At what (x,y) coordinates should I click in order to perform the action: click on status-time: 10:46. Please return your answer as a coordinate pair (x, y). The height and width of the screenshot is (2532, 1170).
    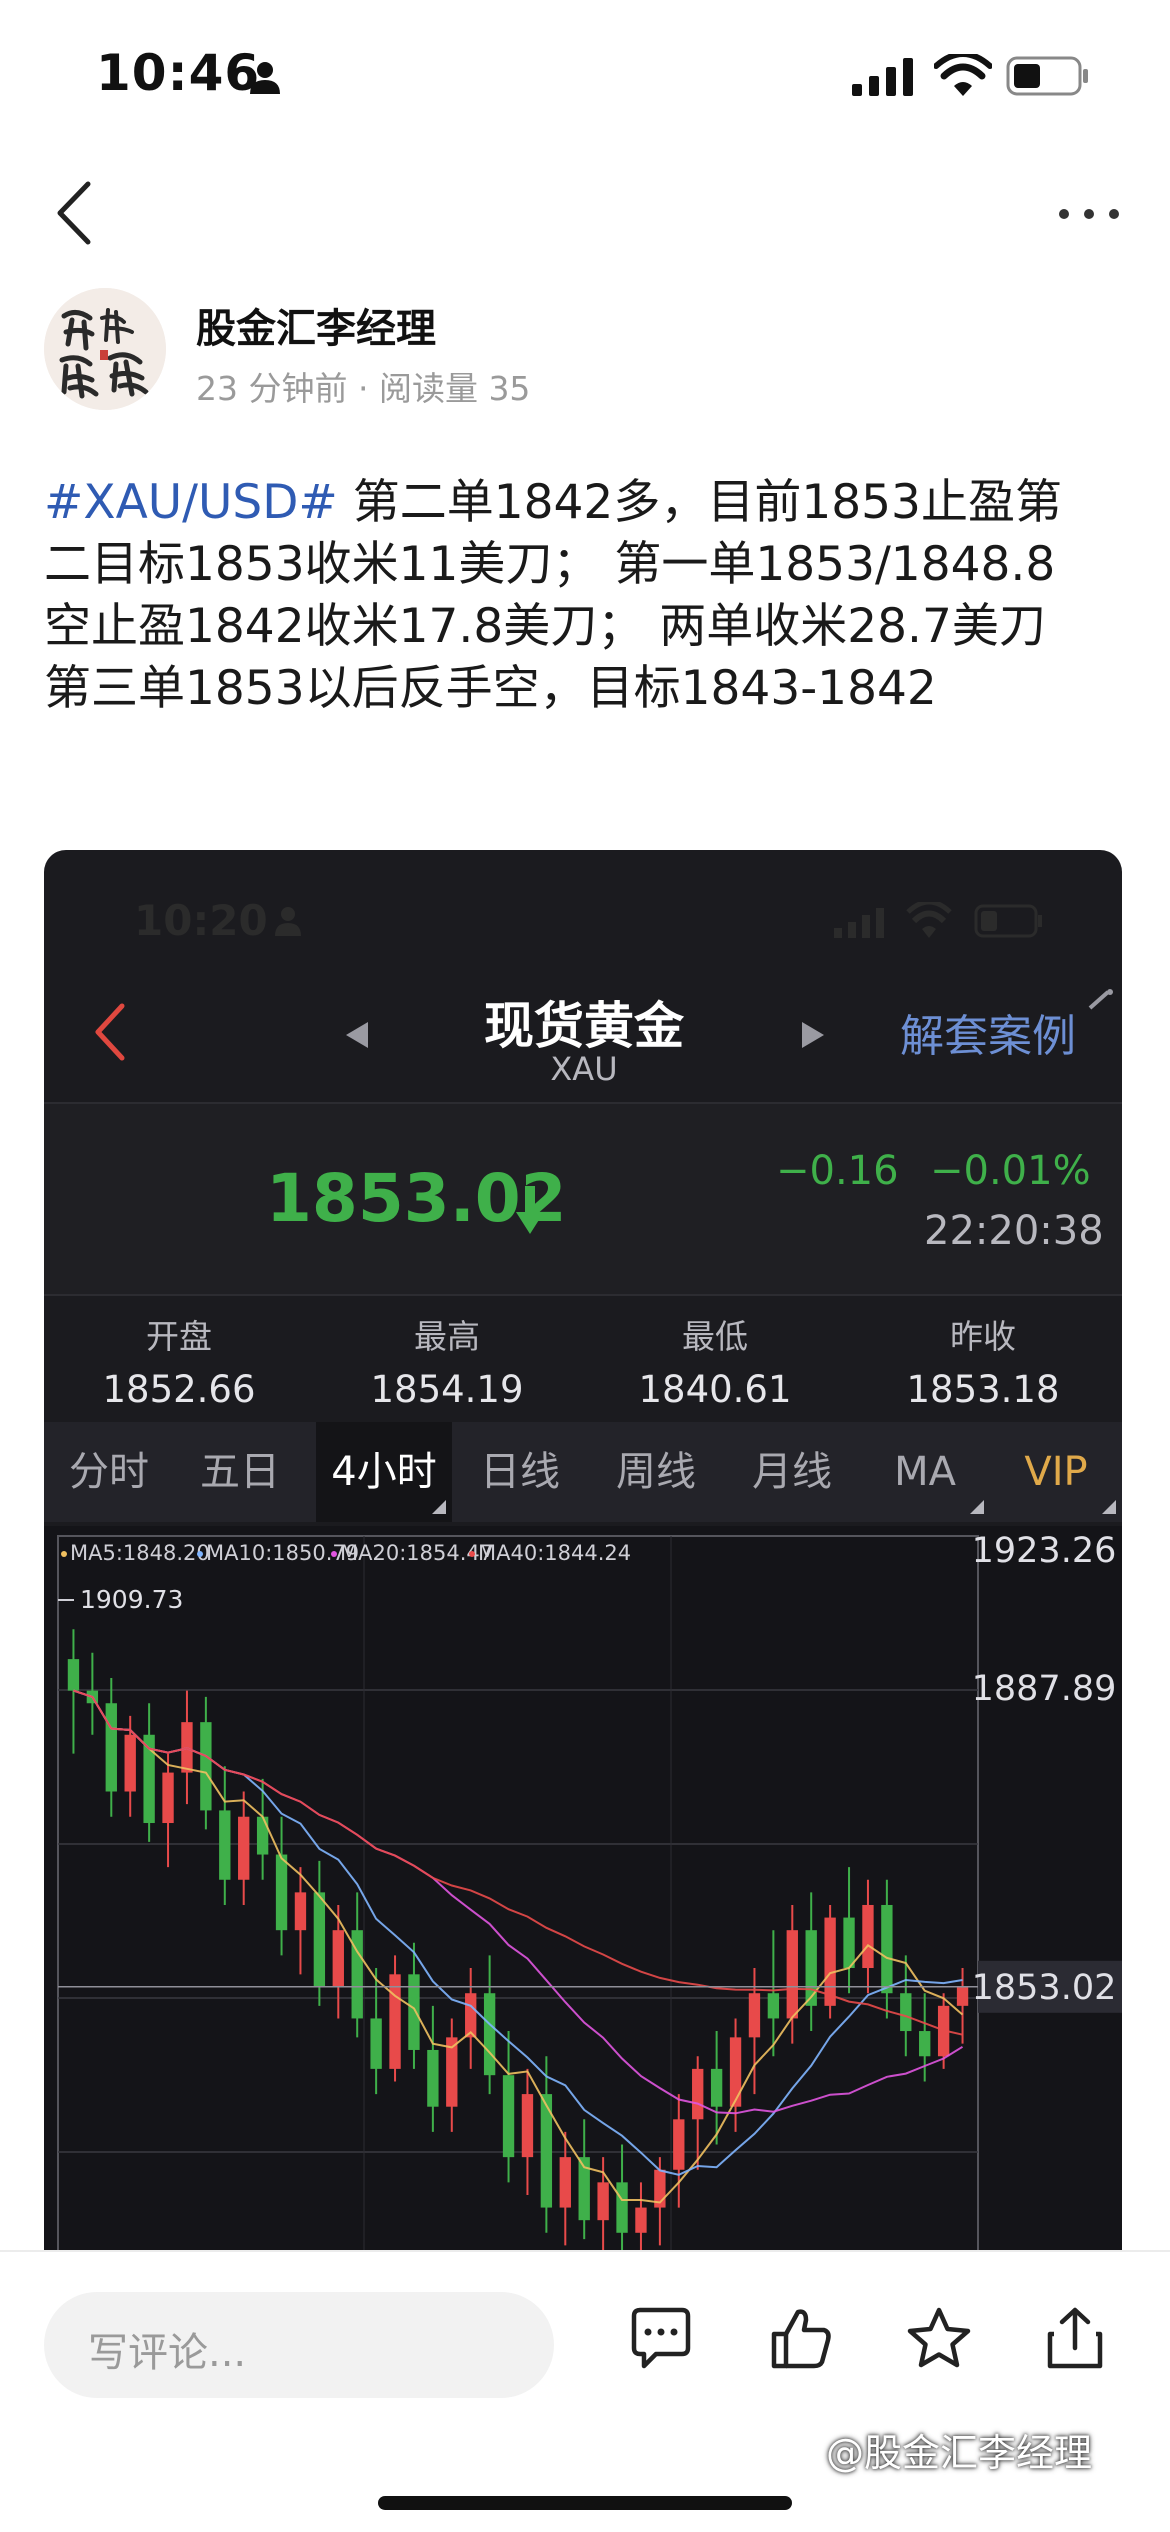
    Looking at the image, I should click on (178, 73).